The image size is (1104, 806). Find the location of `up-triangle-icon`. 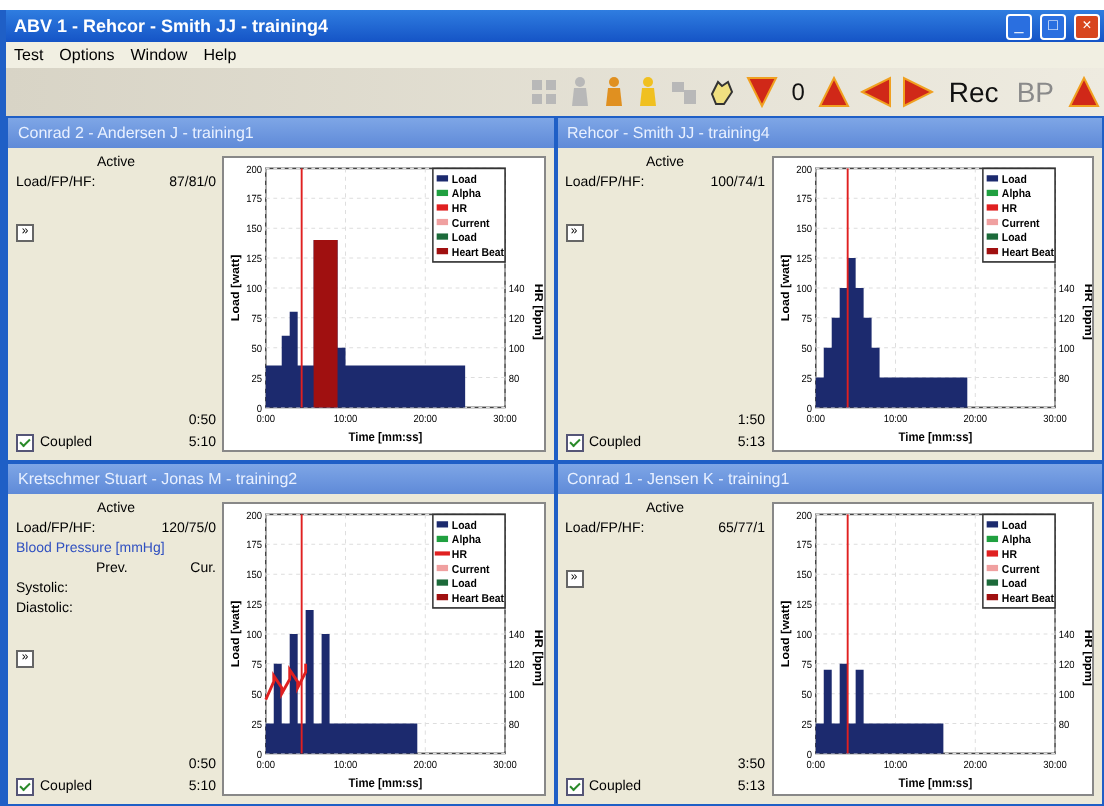

up-triangle-icon is located at coordinates (834, 92).